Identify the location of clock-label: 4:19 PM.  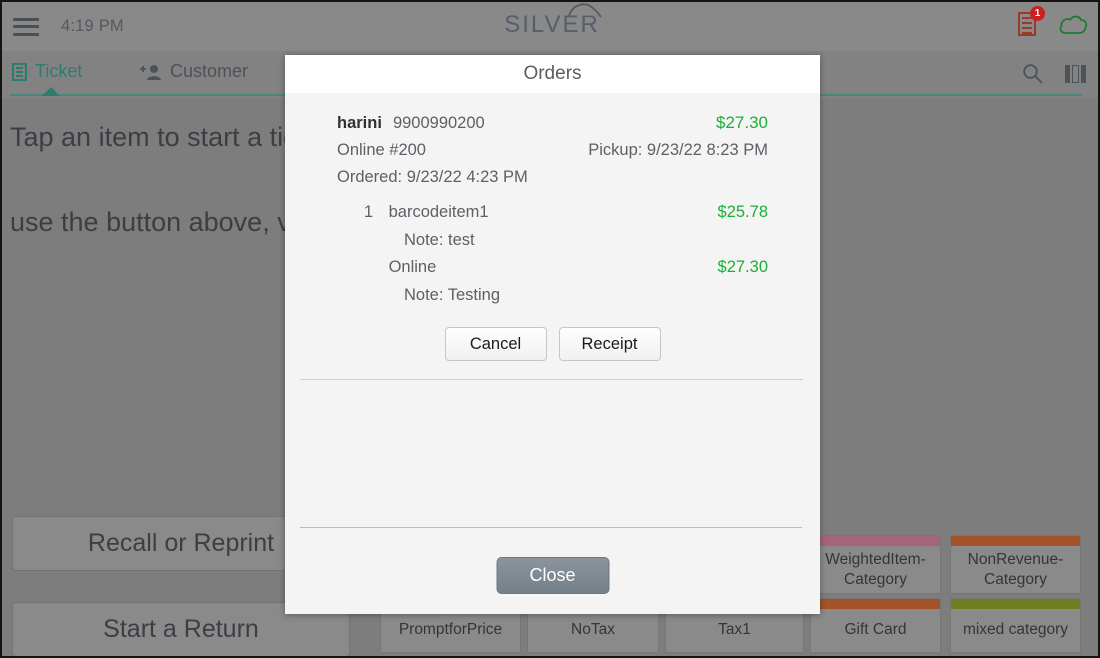
(92, 26).